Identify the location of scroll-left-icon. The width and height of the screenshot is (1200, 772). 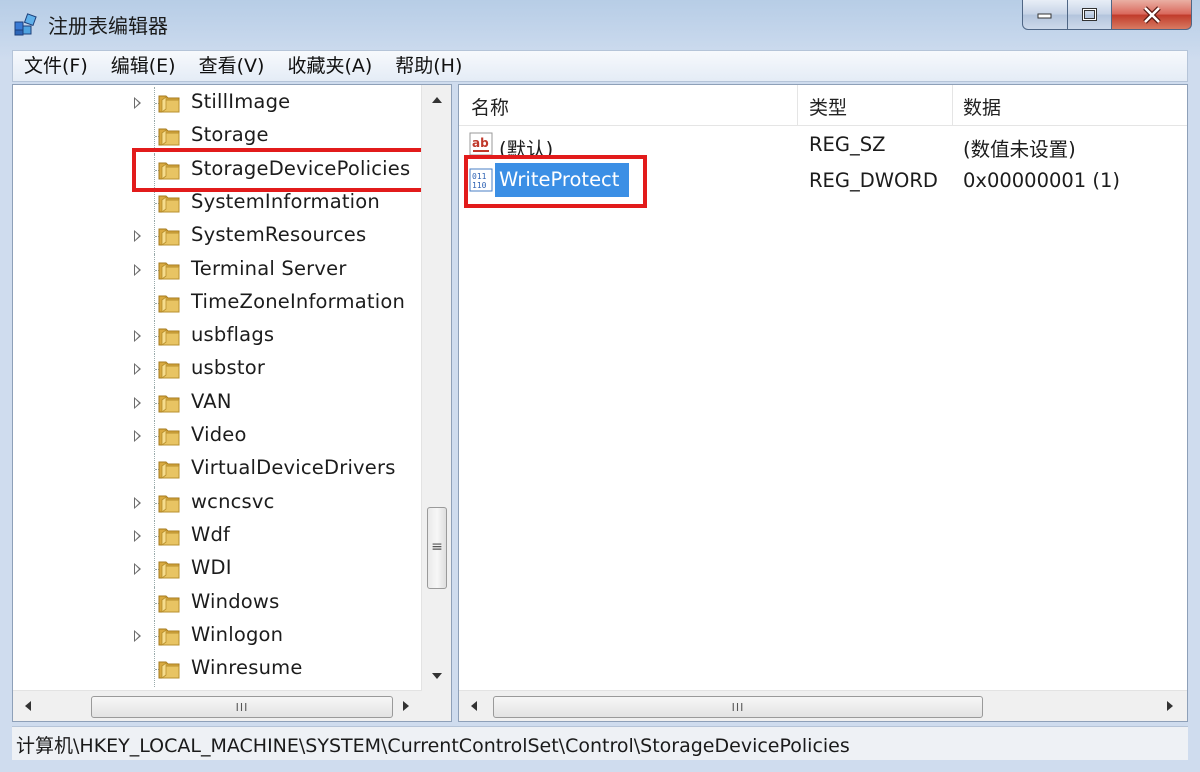
(28, 706).